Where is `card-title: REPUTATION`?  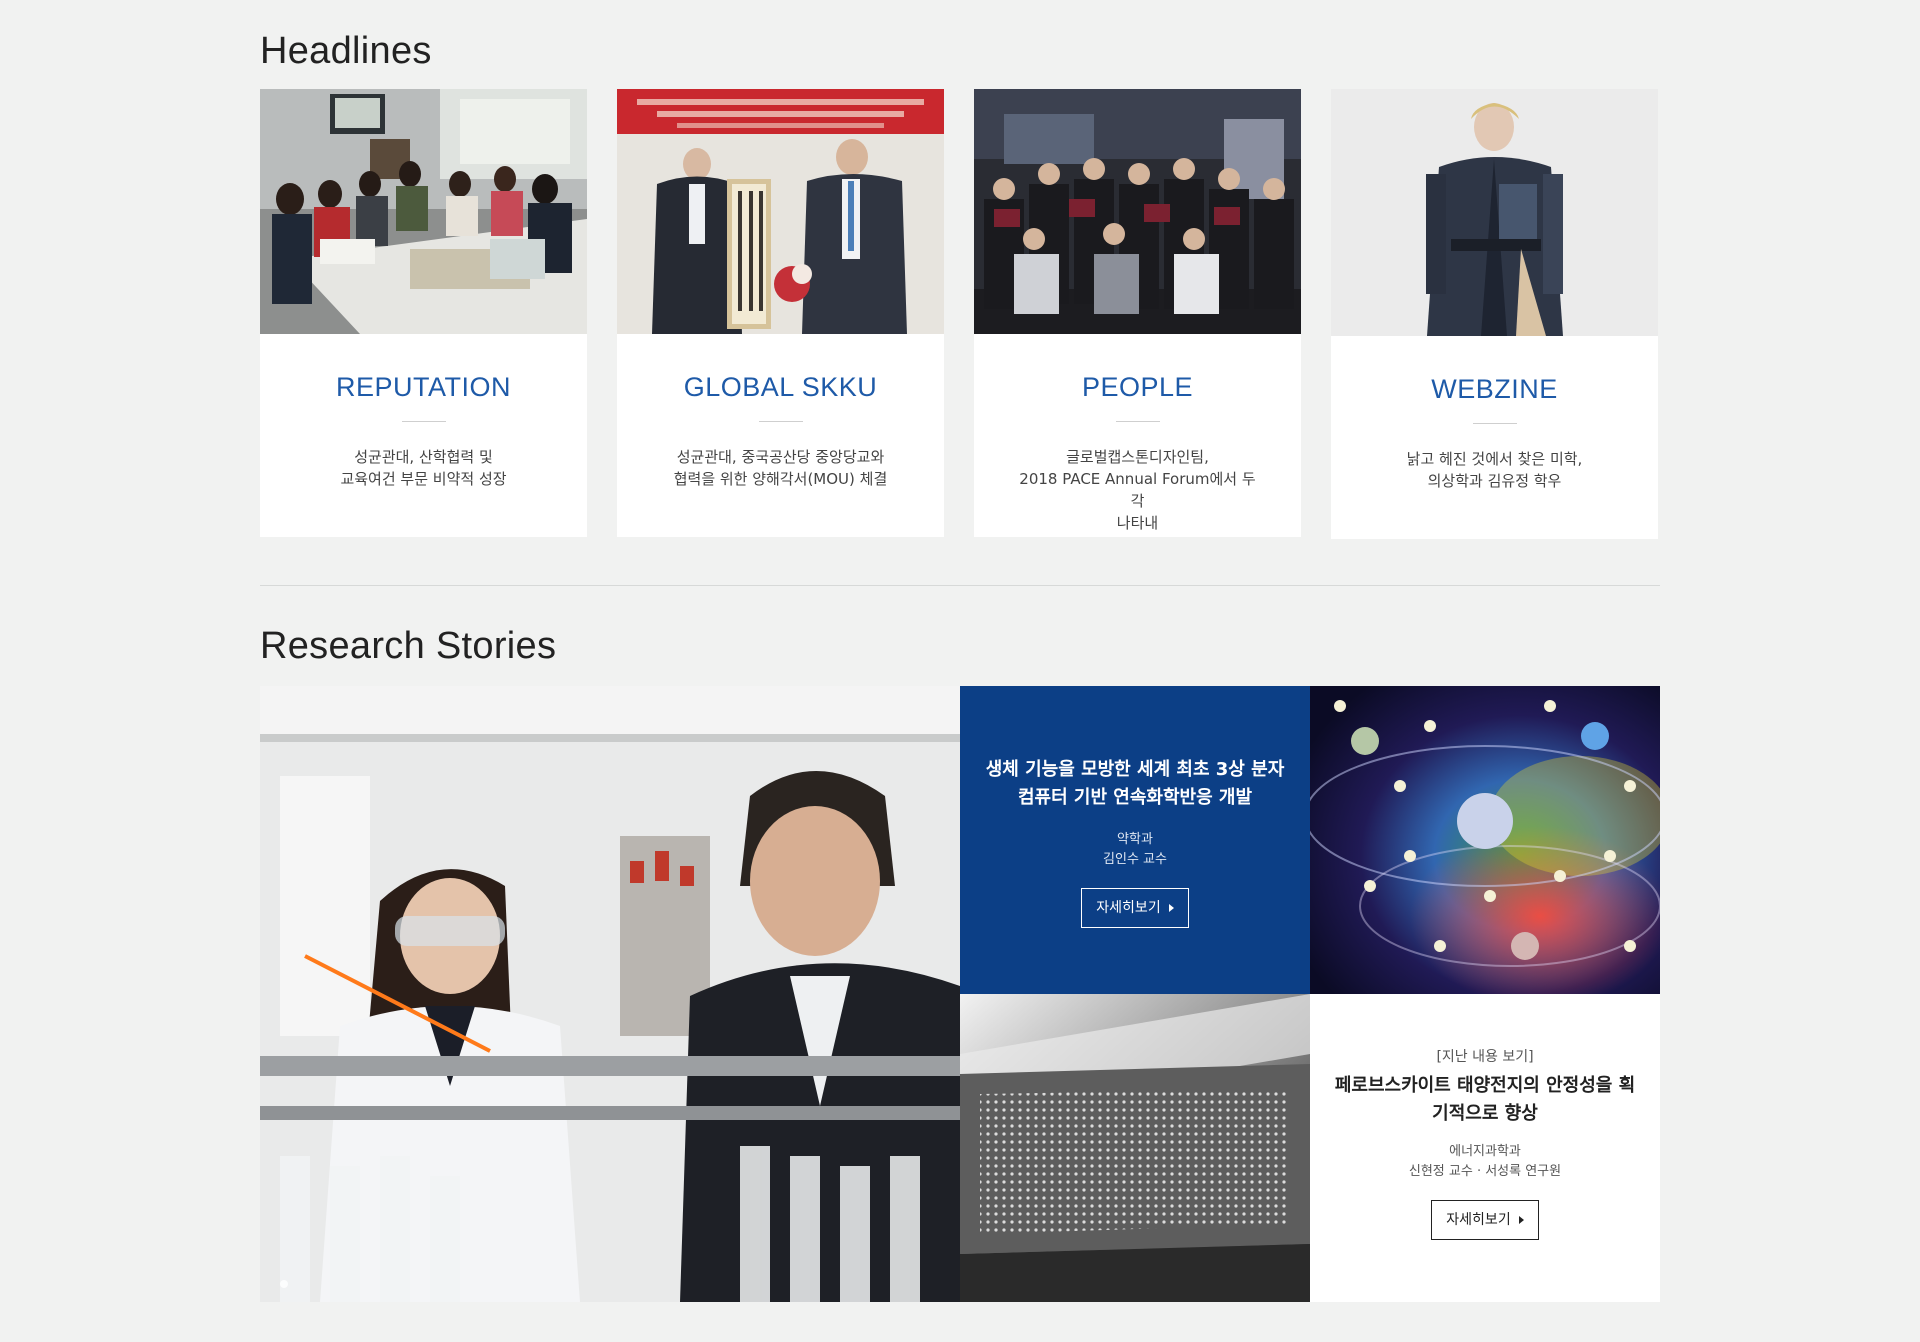
card-title: REPUTATION is located at coordinates (423, 387).